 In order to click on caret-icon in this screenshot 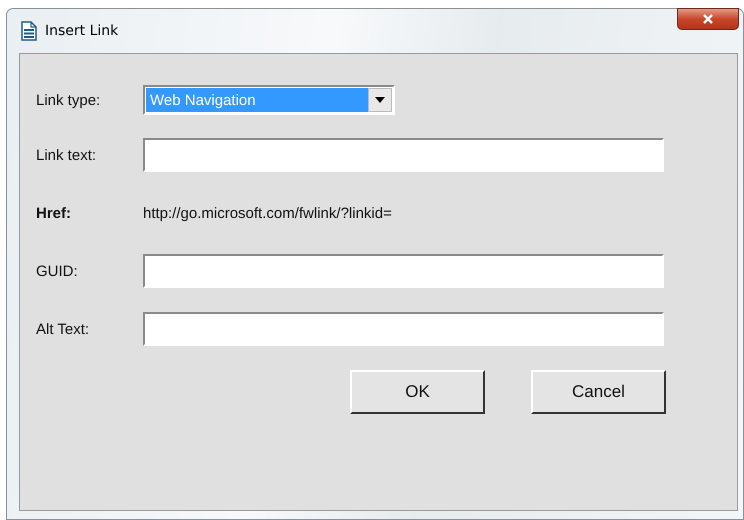, I will do `click(380, 100)`.